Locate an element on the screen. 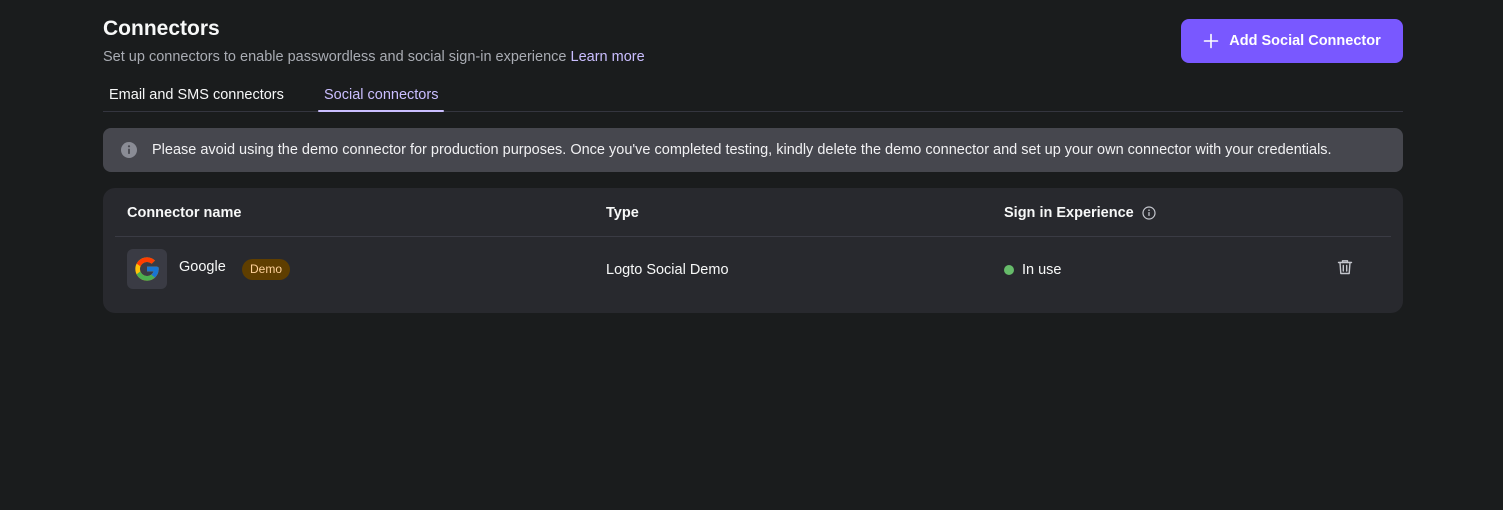  column-header-connector-name: Connector name is located at coordinates (184, 213).